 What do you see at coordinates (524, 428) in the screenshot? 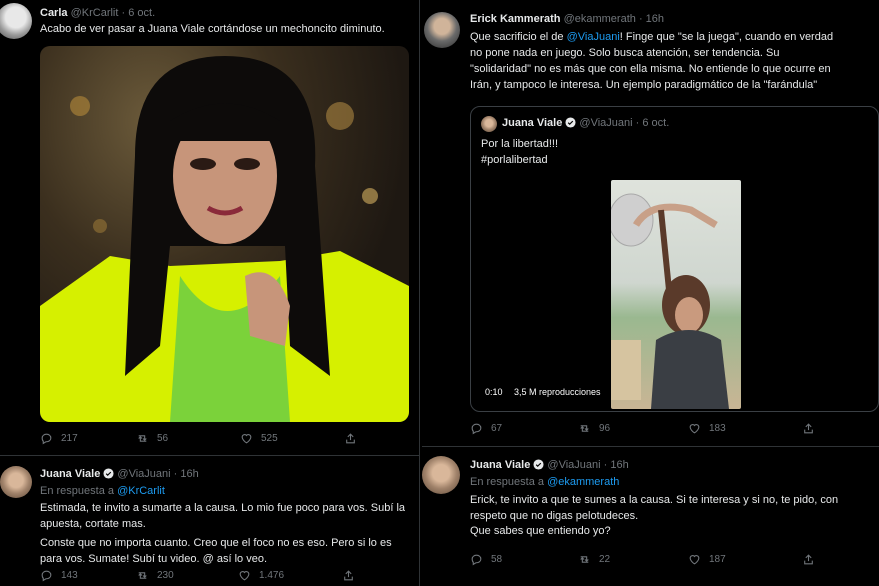
I see `reply-button: 67` at bounding box center [524, 428].